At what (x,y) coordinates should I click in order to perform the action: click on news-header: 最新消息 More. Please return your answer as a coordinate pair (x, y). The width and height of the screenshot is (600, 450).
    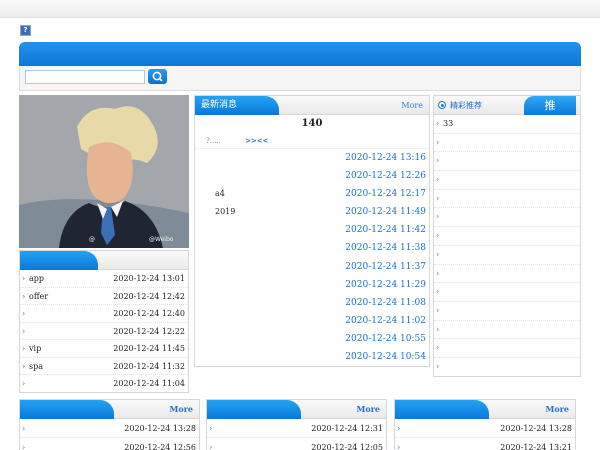
    Looking at the image, I should click on (312, 105).